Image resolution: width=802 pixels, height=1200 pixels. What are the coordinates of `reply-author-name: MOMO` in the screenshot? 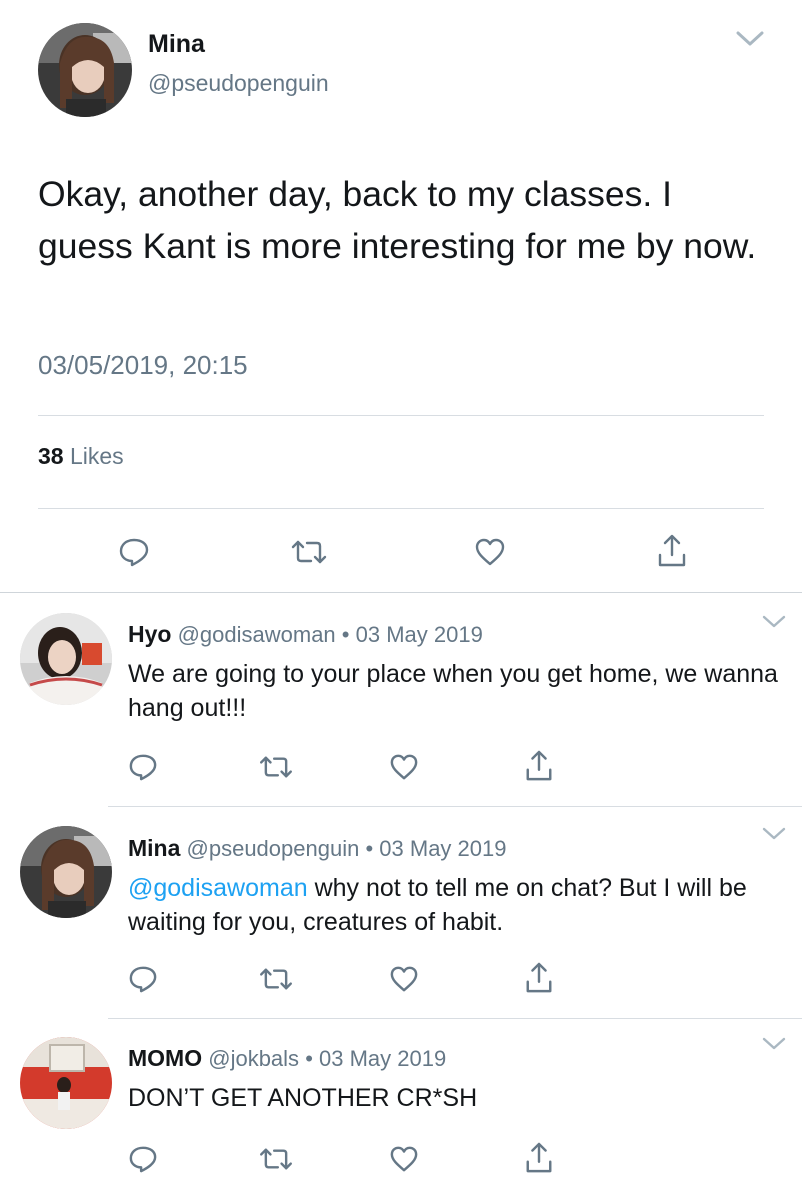 It's located at (165, 1058).